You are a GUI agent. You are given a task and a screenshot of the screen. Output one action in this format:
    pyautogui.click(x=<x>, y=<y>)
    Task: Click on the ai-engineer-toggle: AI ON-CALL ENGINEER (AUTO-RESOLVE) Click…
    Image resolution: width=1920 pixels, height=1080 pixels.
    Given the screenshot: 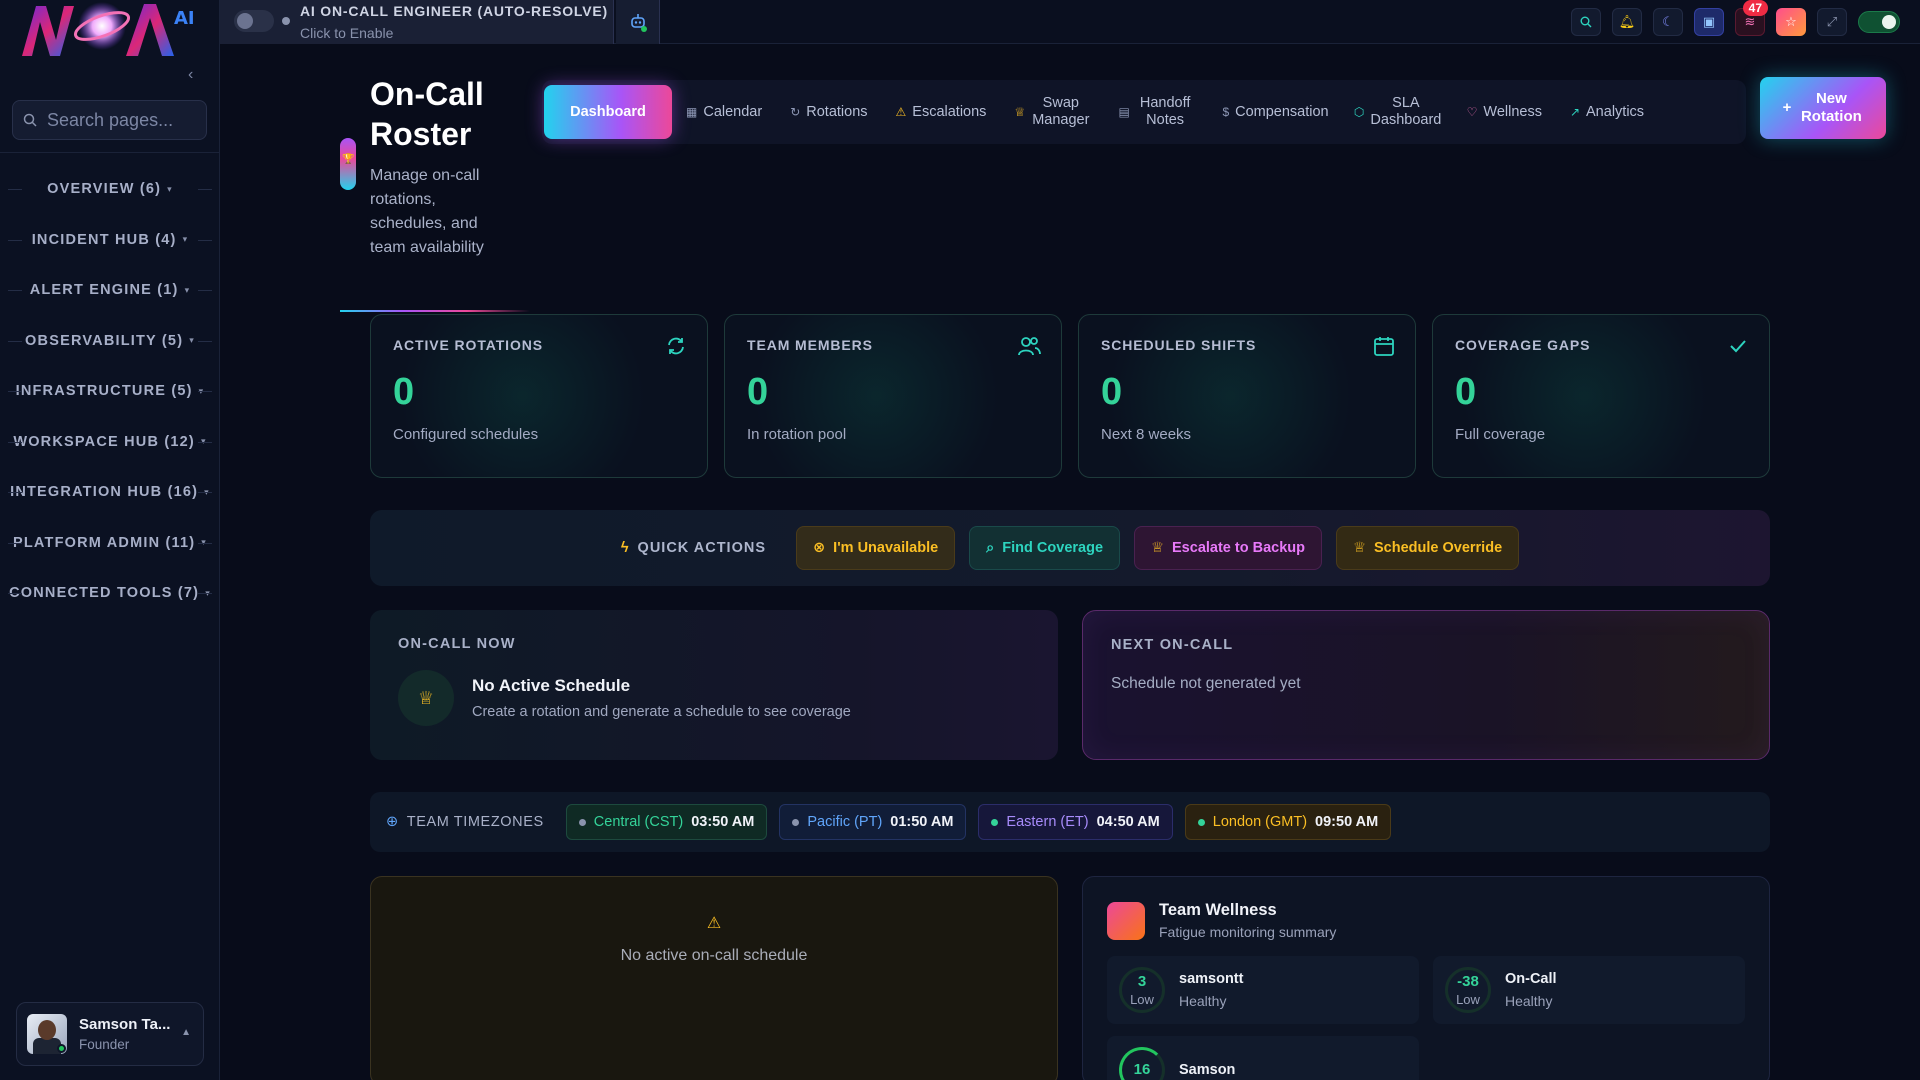 What is the action you would take?
    pyautogui.click(x=417, y=22)
    